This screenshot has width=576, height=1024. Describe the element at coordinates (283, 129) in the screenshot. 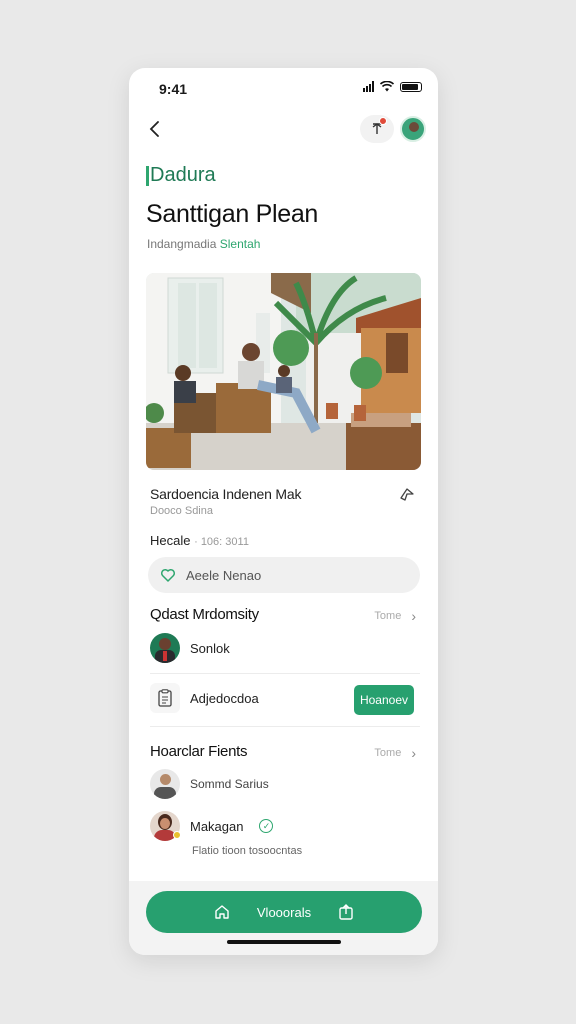

I see `nav-bar` at that location.